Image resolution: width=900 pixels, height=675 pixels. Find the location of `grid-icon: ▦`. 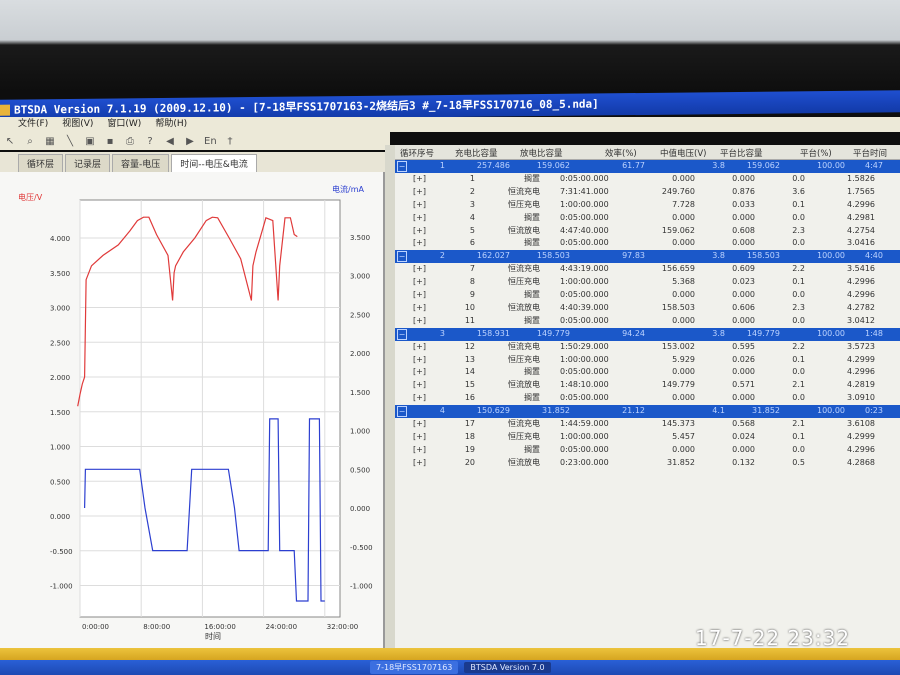

grid-icon: ▦ is located at coordinates (50, 141).